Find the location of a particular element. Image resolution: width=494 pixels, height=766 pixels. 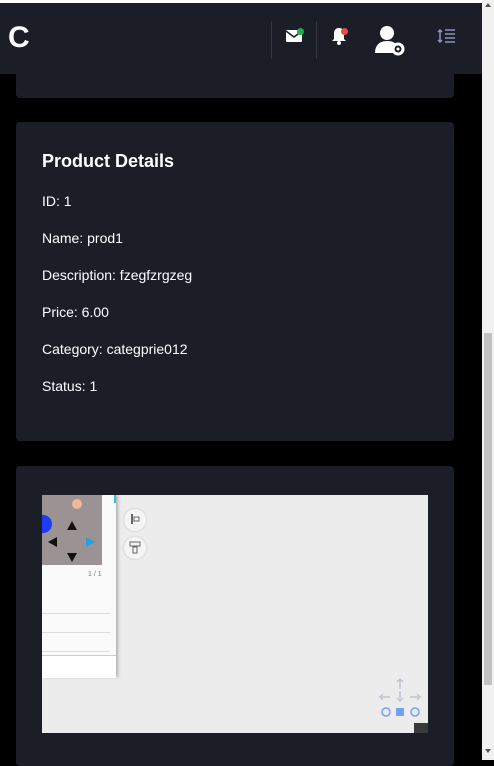

user-settings-icon is located at coordinates (390, 41).